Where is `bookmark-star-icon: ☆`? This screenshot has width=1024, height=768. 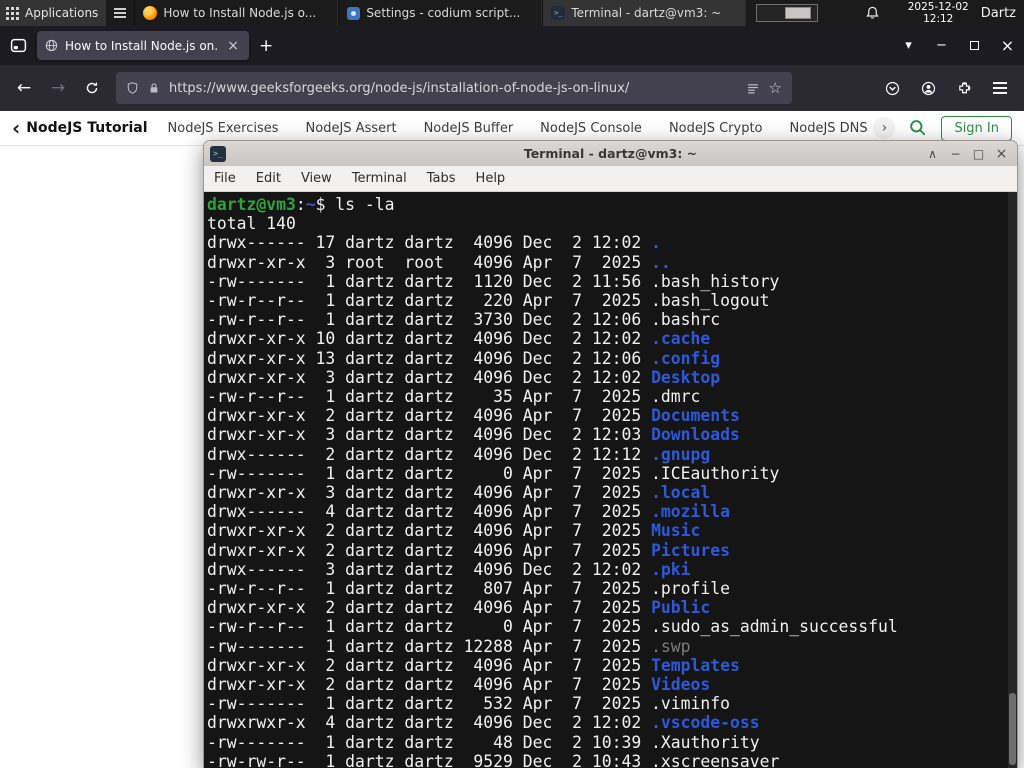
bookmark-star-icon: ☆ is located at coordinates (775, 88).